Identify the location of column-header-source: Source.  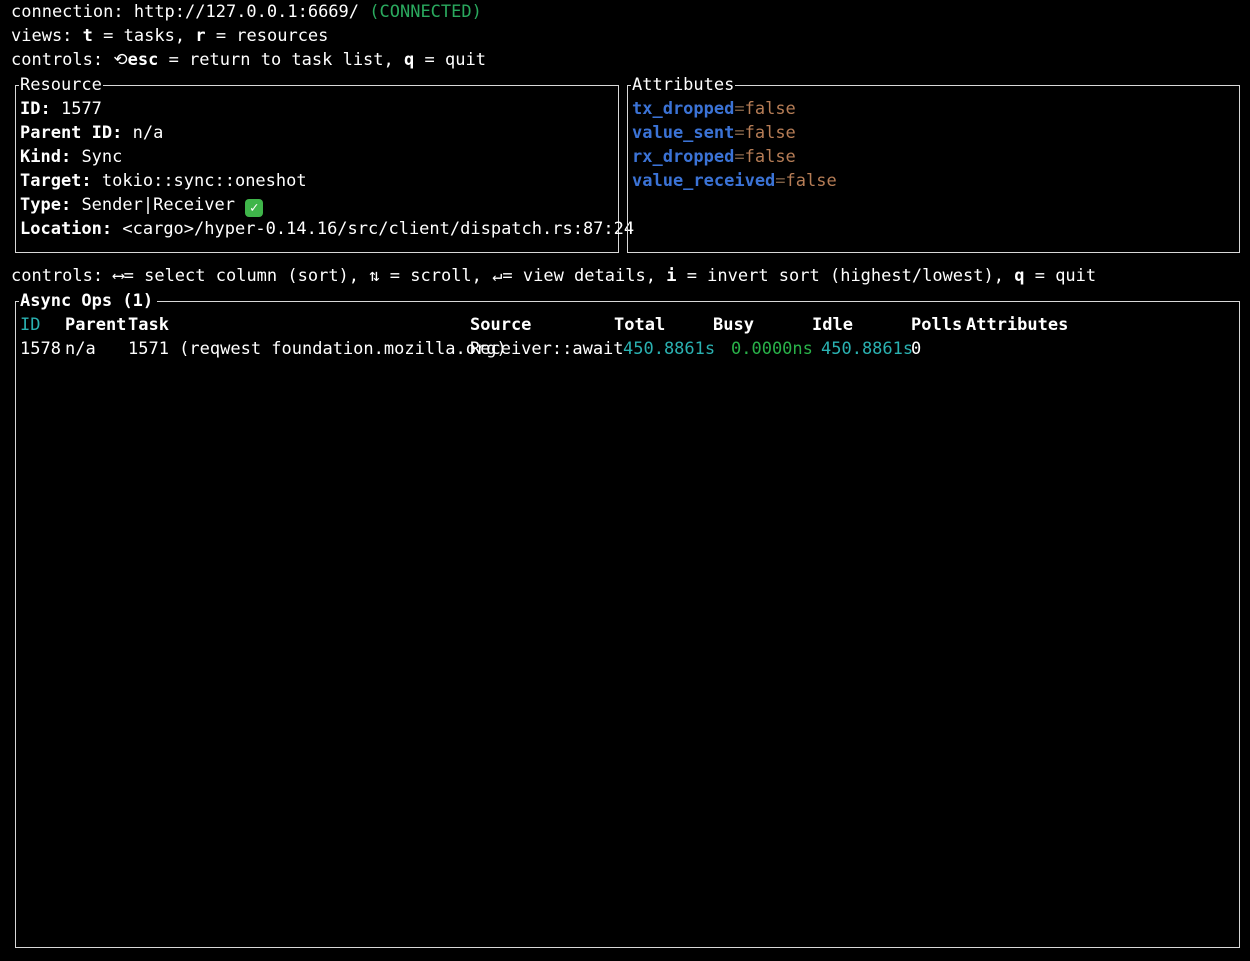
(500, 325).